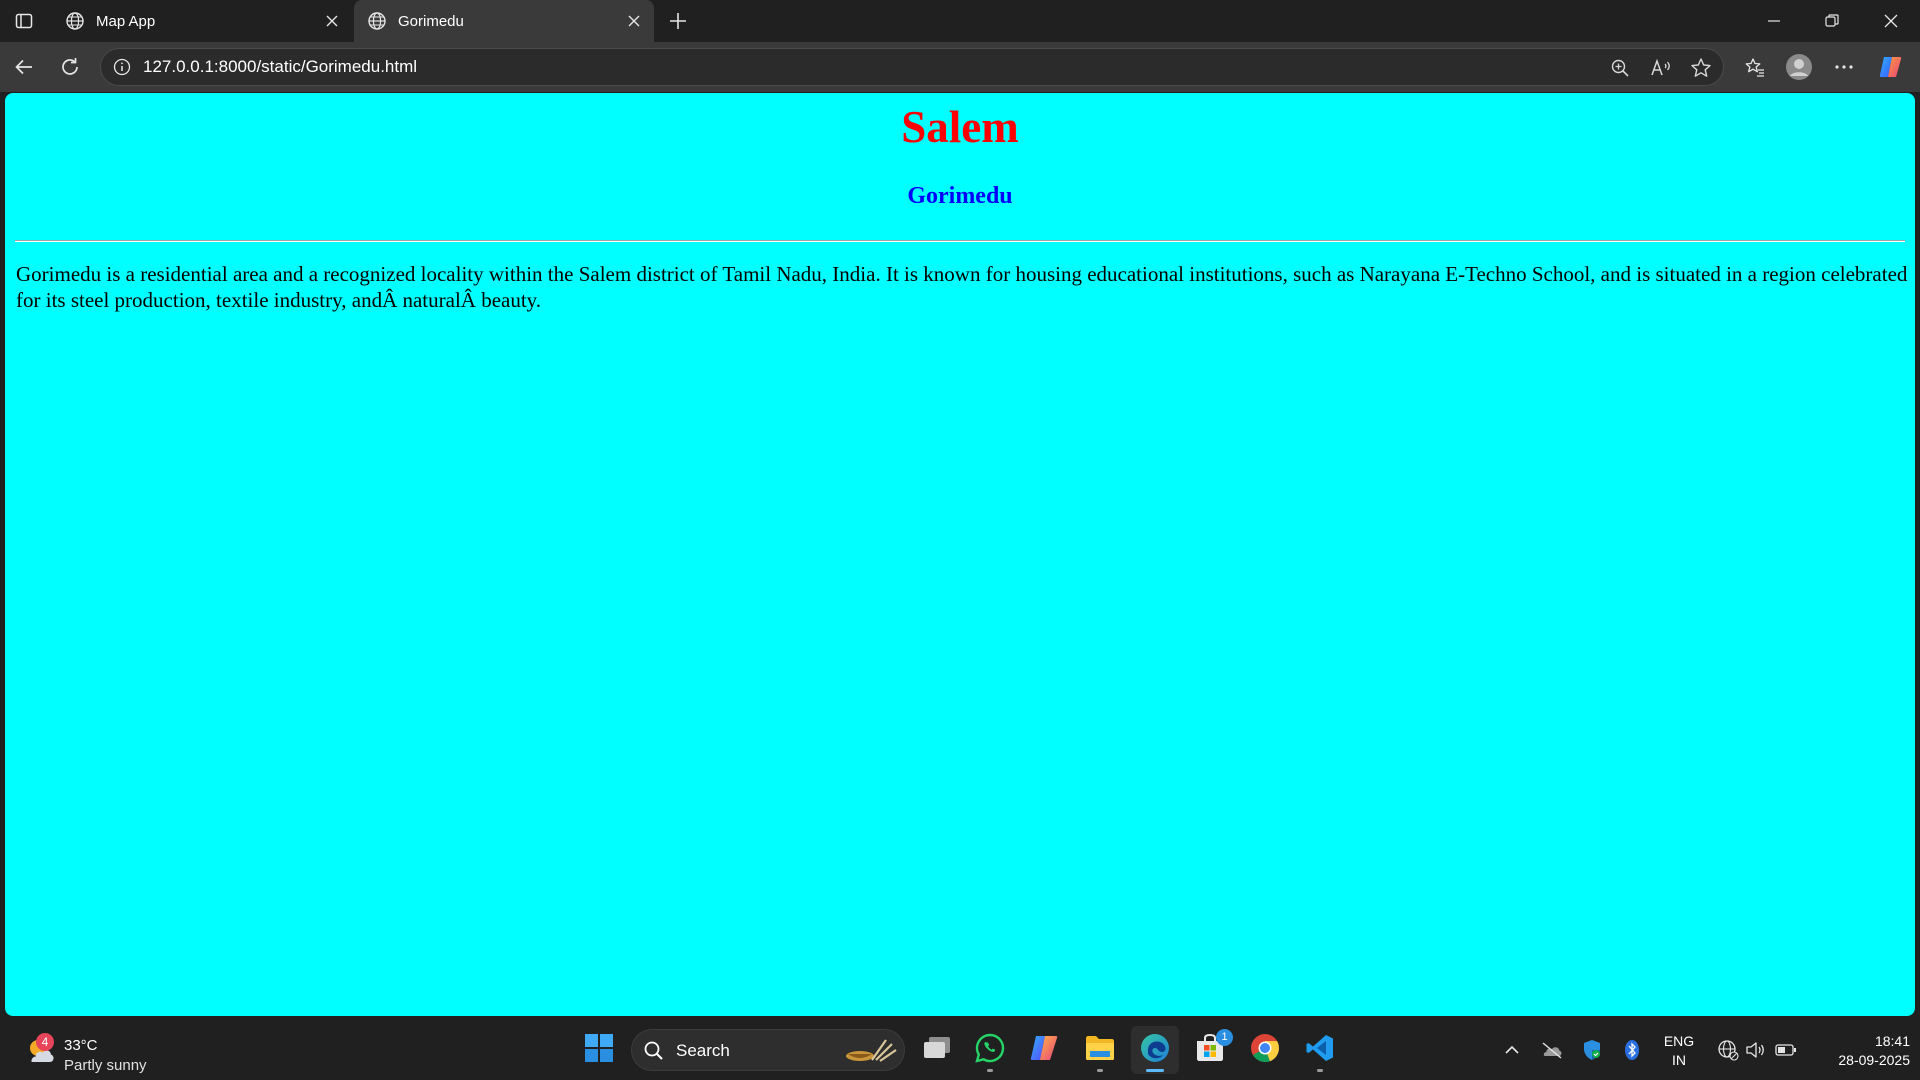 The image size is (1920, 1080). I want to click on tab-actions-icon, so click(24, 21).